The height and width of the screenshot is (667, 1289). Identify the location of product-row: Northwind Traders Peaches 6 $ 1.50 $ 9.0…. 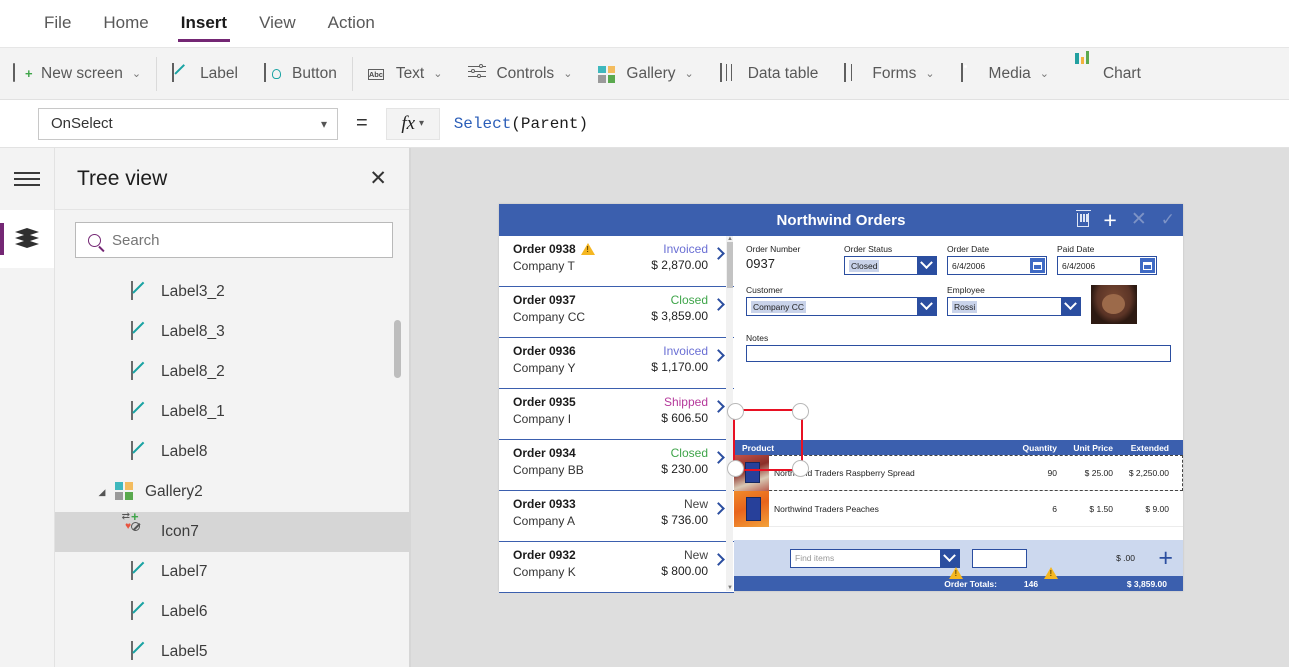
(958, 508).